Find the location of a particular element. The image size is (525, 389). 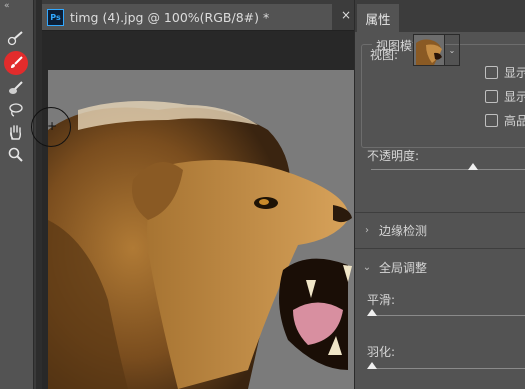

chevron-right-icon: › is located at coordinates (367, 230).